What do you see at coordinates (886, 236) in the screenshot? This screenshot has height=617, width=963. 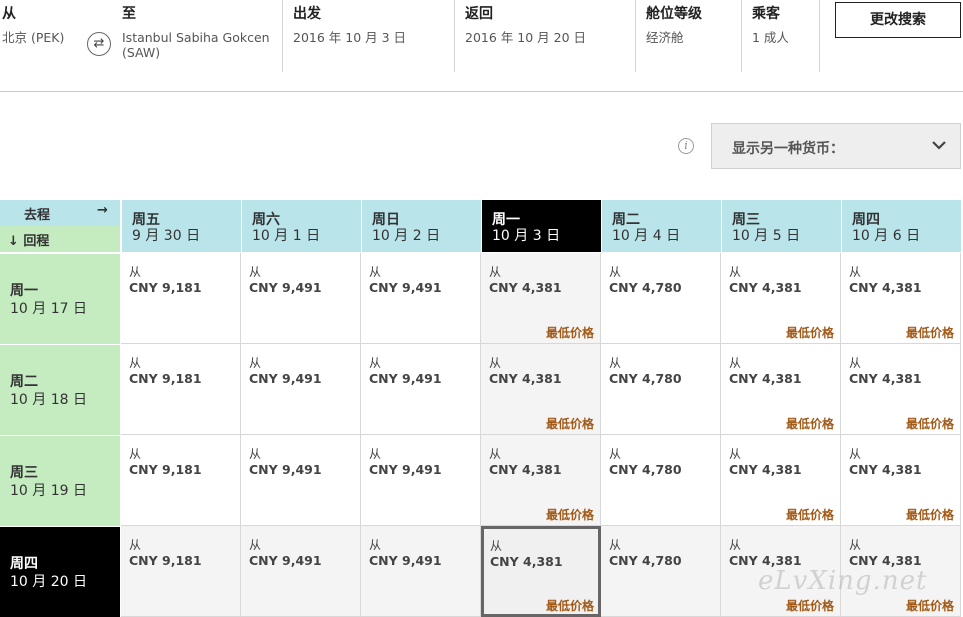 I see `header-date: 10 月 6 日` at bounding box center [886, 236].